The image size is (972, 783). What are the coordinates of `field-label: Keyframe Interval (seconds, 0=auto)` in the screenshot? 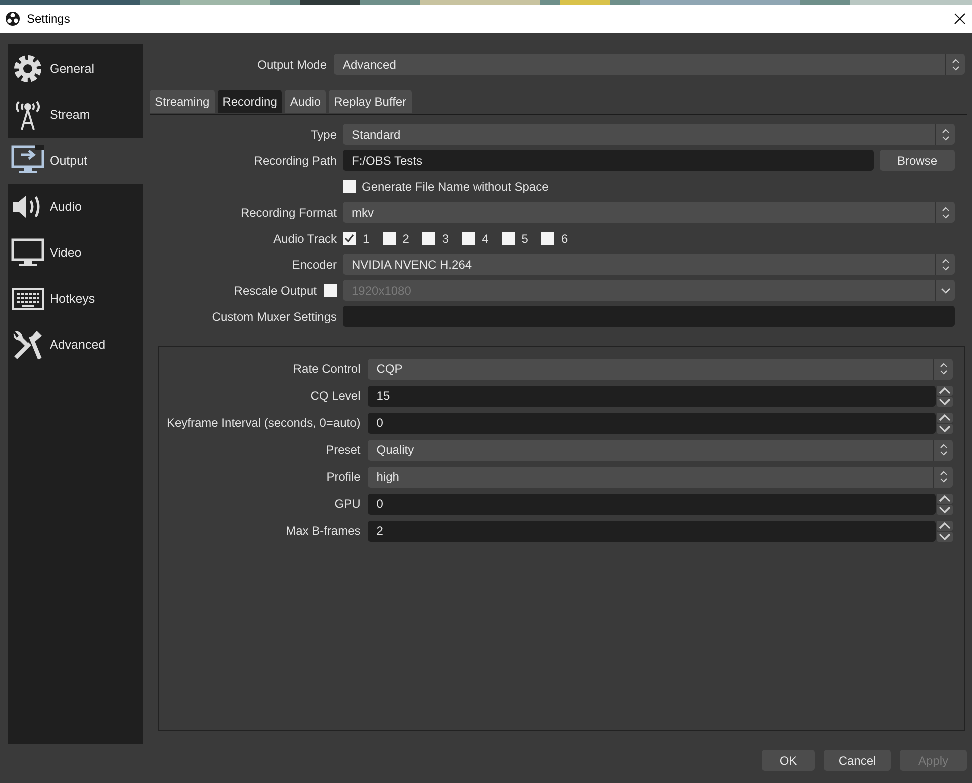 It's located at (264, 423).